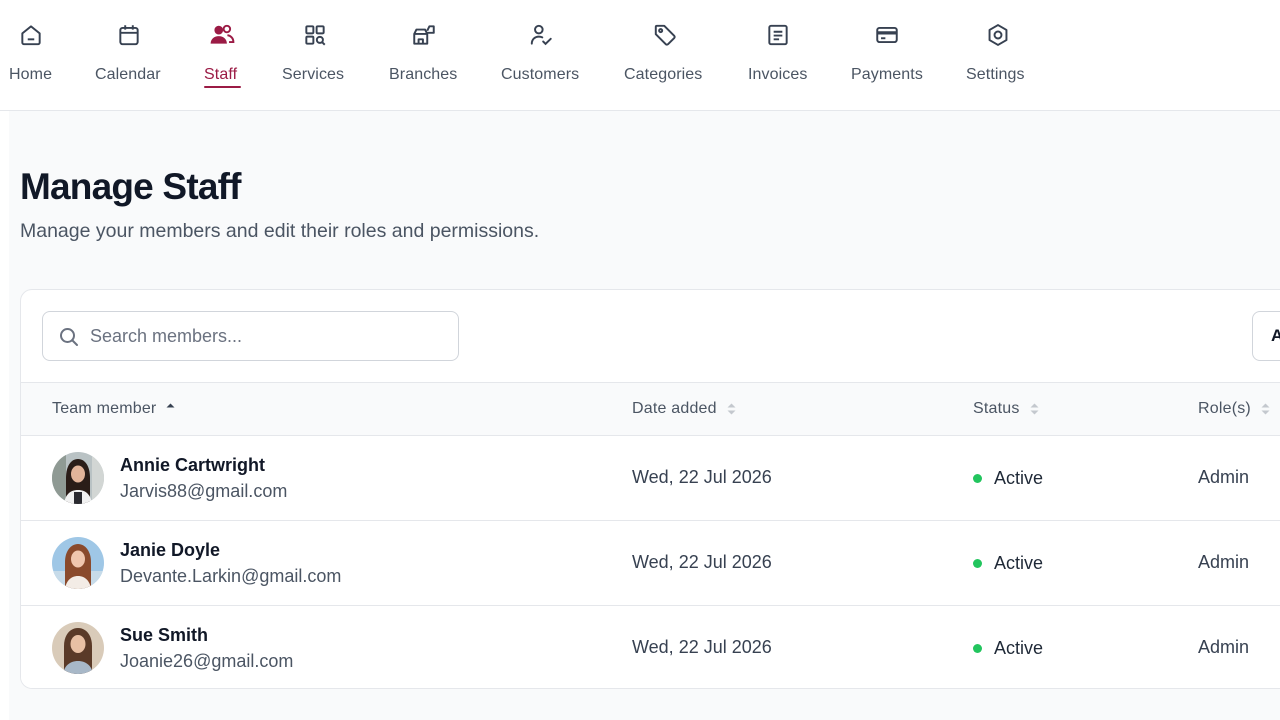 The height and width of the screenshot is (720, 1280). Describe the element at coordinates (663, 74) in the screenshot. I see `nav-label-categories: Categories` at that location.